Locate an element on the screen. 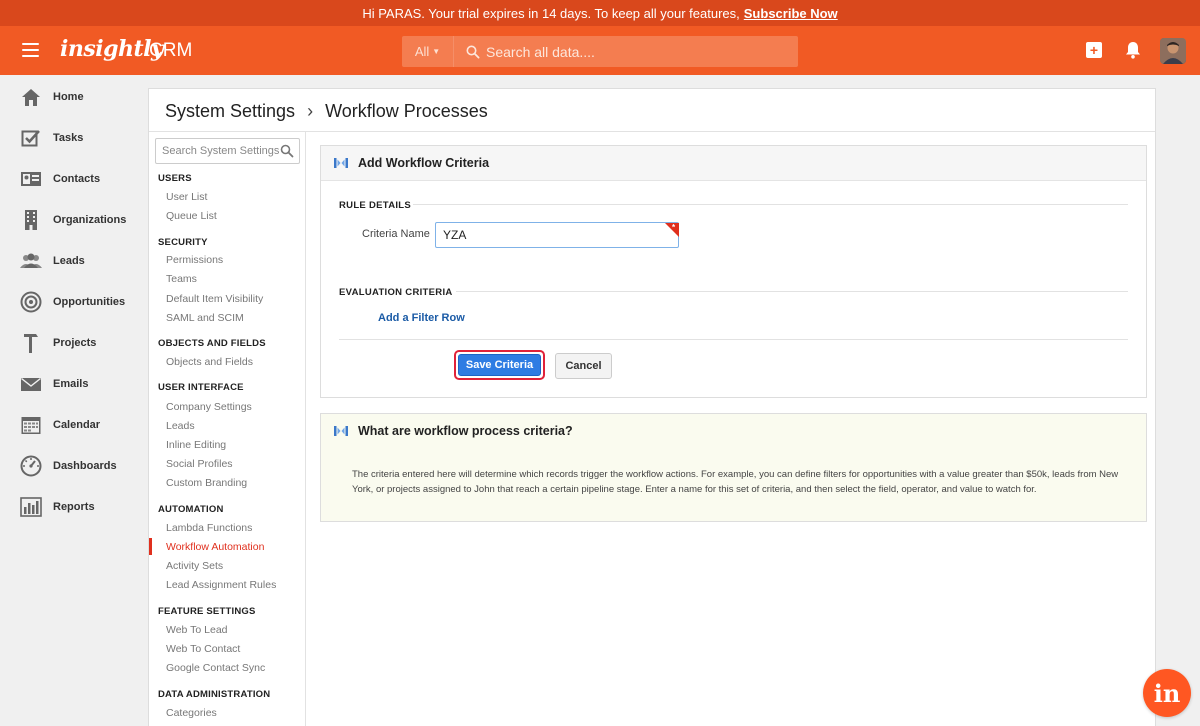  settings-link-saml-scim: SAML and SCIM is located at coordinates (205, 318).